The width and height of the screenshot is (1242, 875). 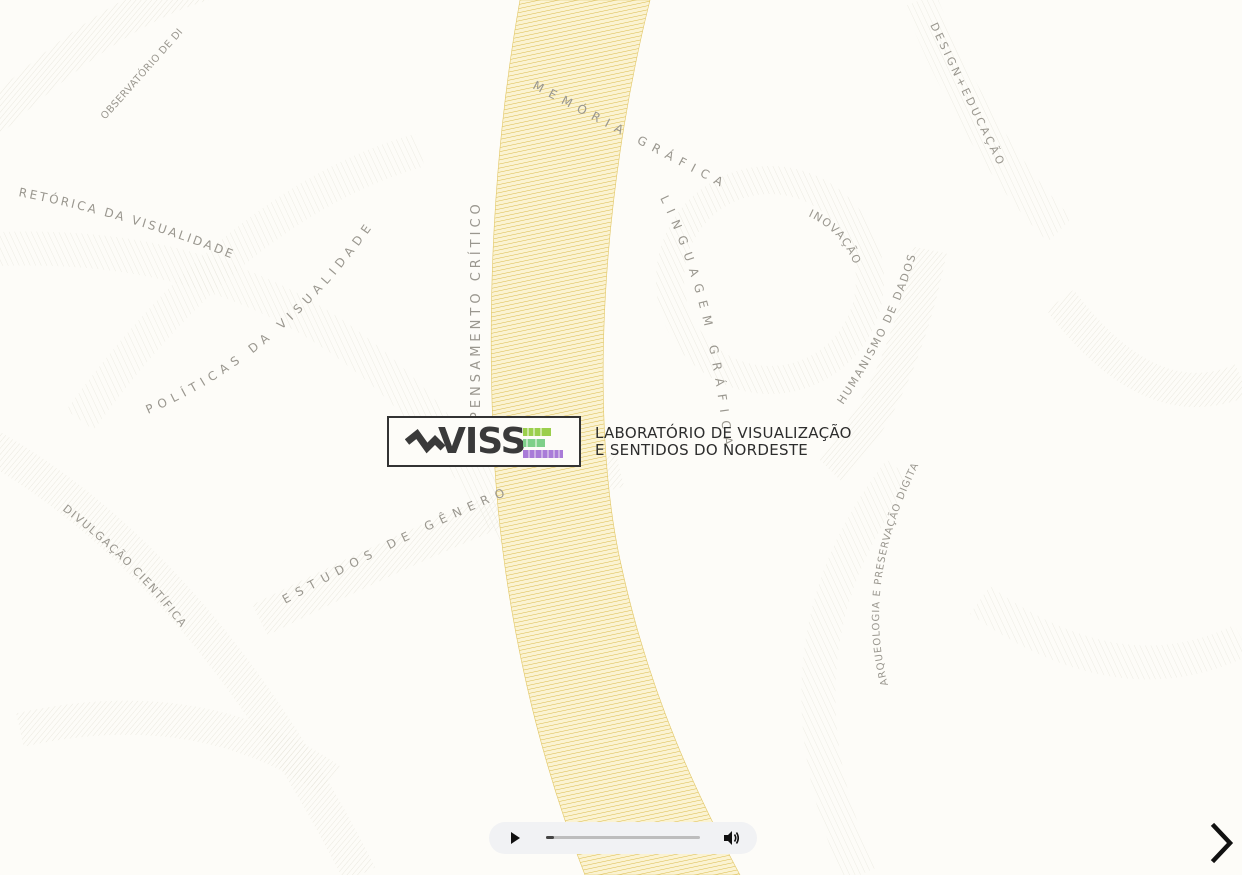 What do you see at coordinates (124, 566) in the screenshot?
I see `keyword-divulgacao: DIVULGAÇÃO CIENTÍFICA` at bounding box center [124, 566].